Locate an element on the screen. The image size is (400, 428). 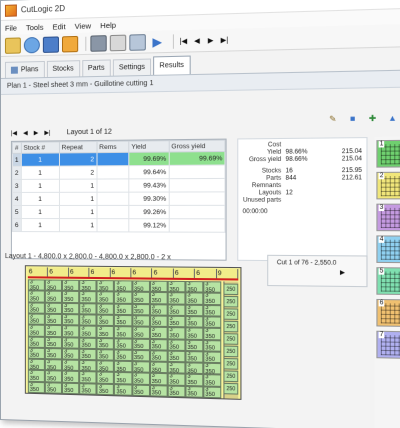
column-header: Gross yield is located at coordinates (197, 146).